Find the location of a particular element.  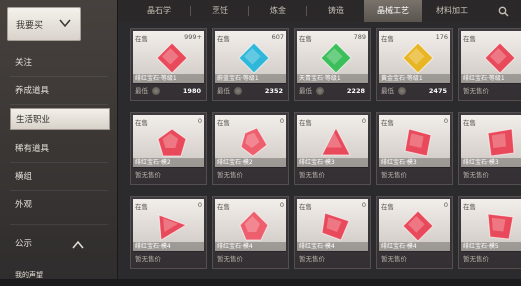

nav-group: 横组 is located at coordinates (60, 177).